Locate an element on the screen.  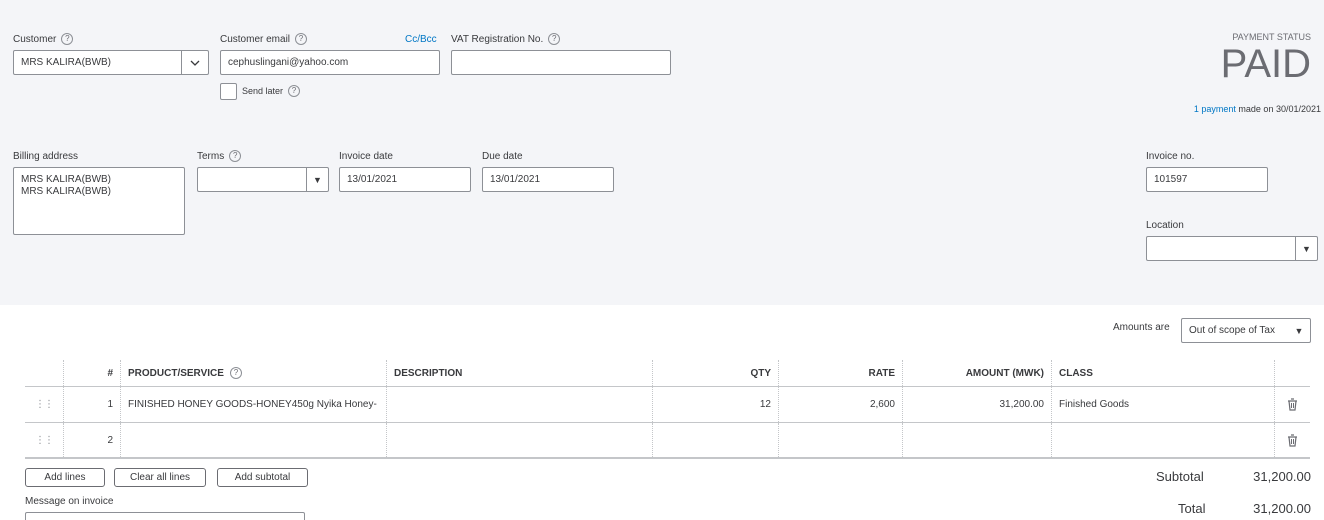
payment-link: 1 payment is located at coordinates (1215, 109).